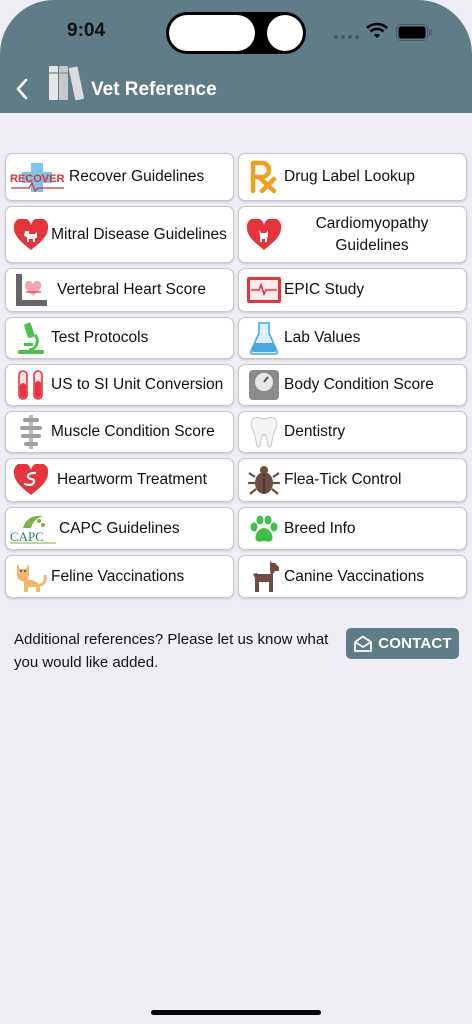 The height and width of the screenshot is (1024, 472). What do you see at coordinates (346, 37) in the screenshot?
I see `cellular-signal-icon` at bounding box center [346, 37].